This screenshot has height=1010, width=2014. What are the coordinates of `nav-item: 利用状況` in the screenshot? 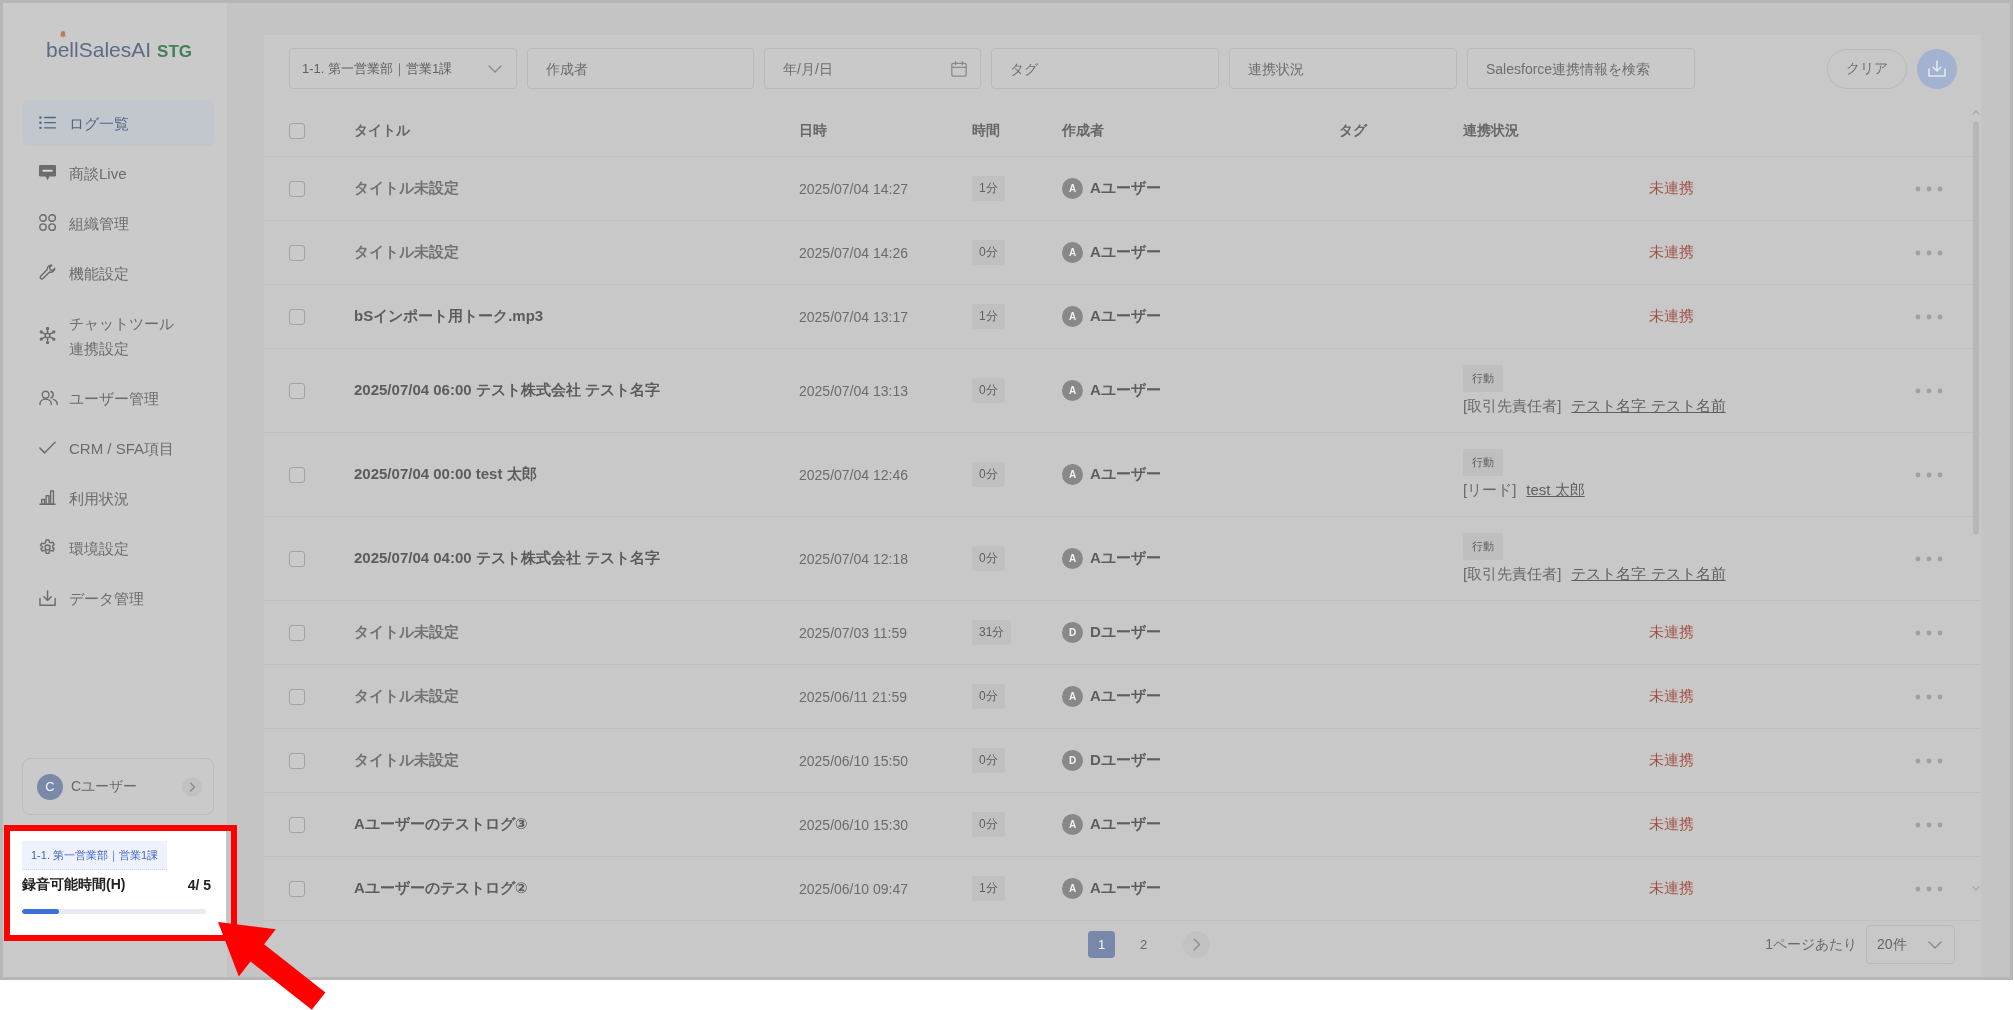 It's located at (118, 498).